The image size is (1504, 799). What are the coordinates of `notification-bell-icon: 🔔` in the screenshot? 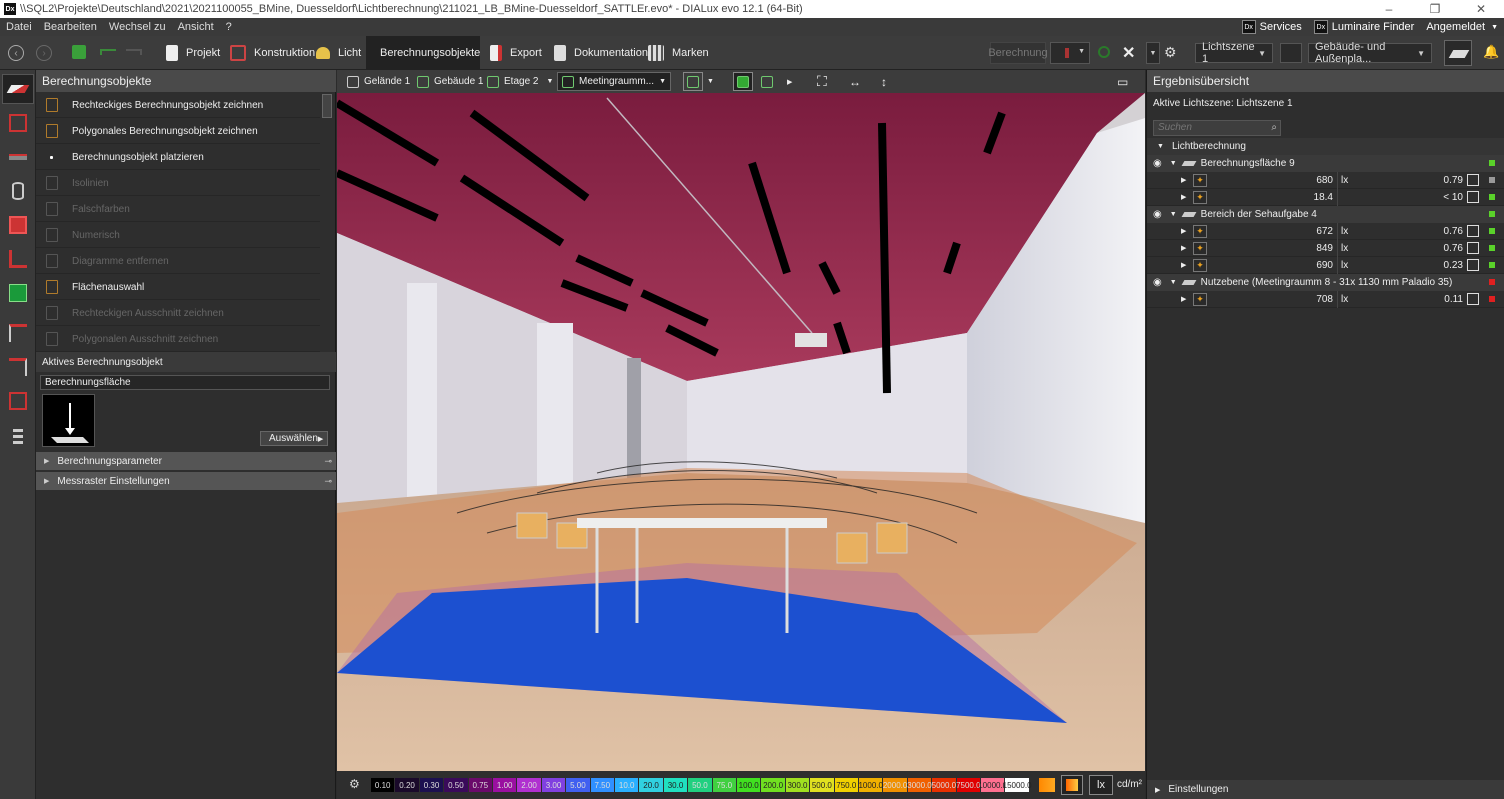 It's located at (1491, 52).